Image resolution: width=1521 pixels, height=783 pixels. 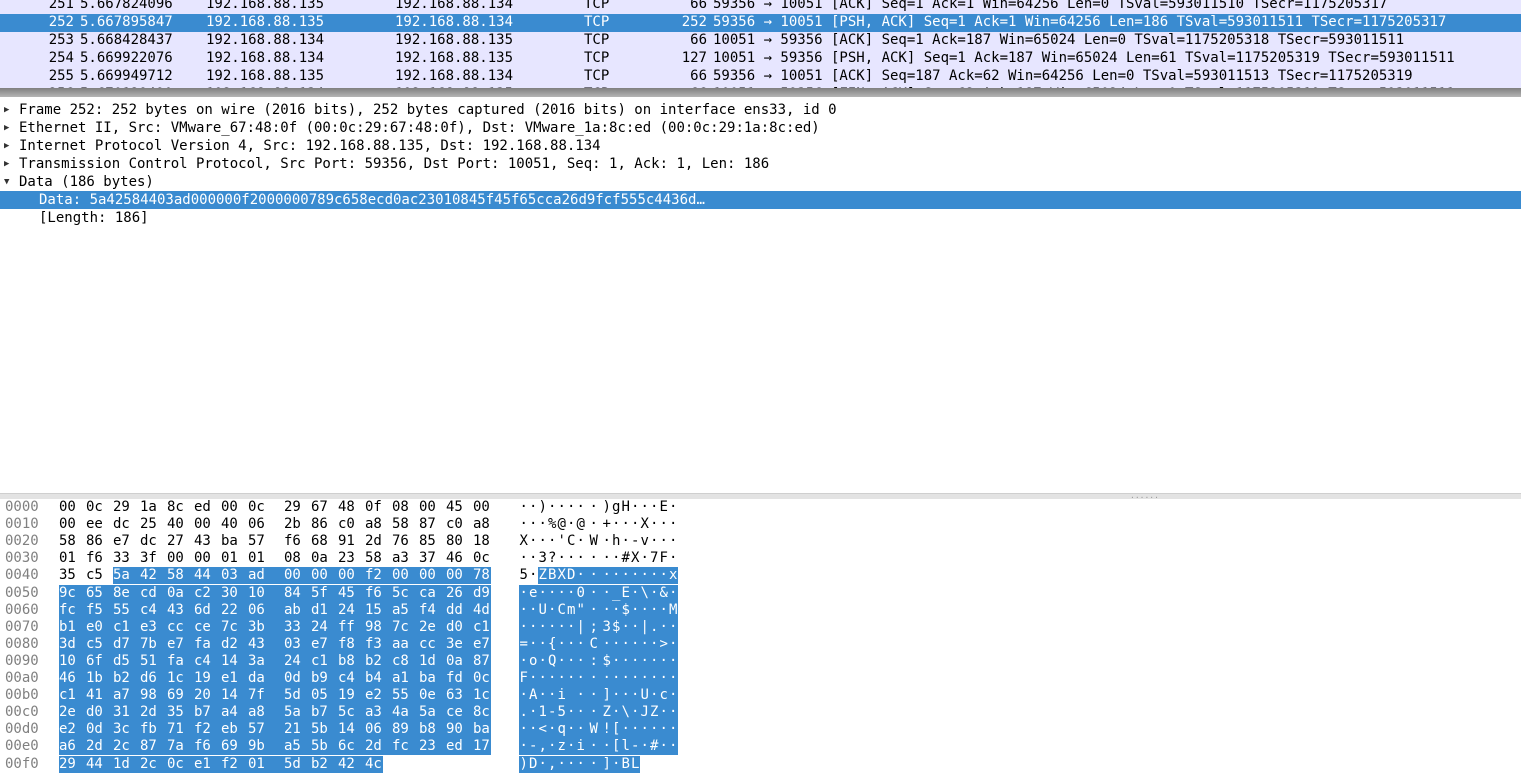 I want to click on hex-byte: 45, so click(x=459, y=507).